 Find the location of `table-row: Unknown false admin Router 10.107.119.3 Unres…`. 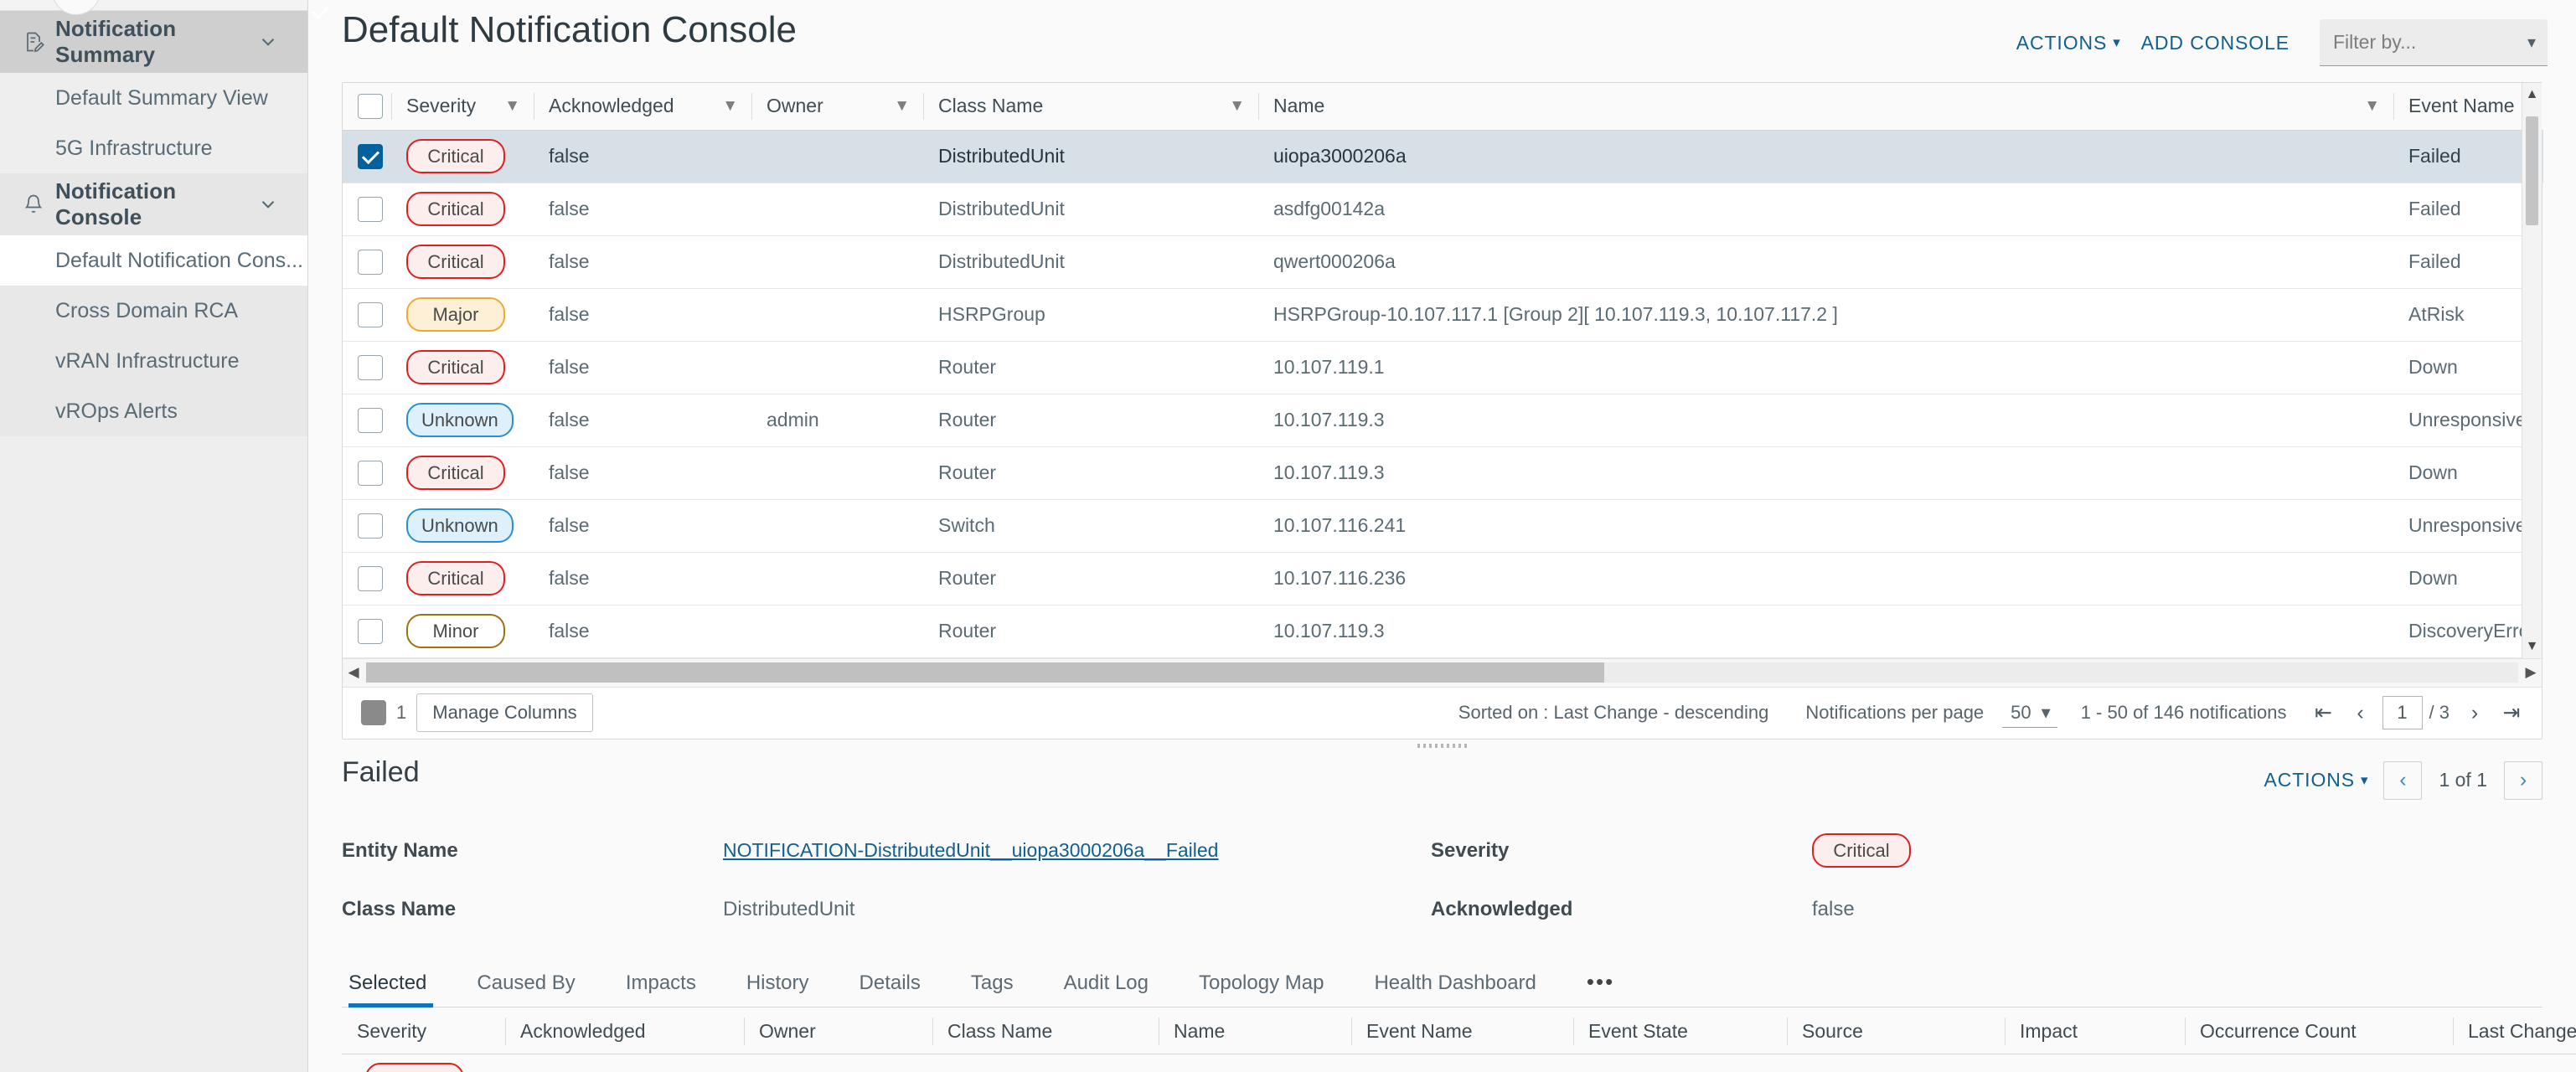

table-row: Unknown false admin Router 10.107.119.3 Unres… is located at coordinates (1443, 420).